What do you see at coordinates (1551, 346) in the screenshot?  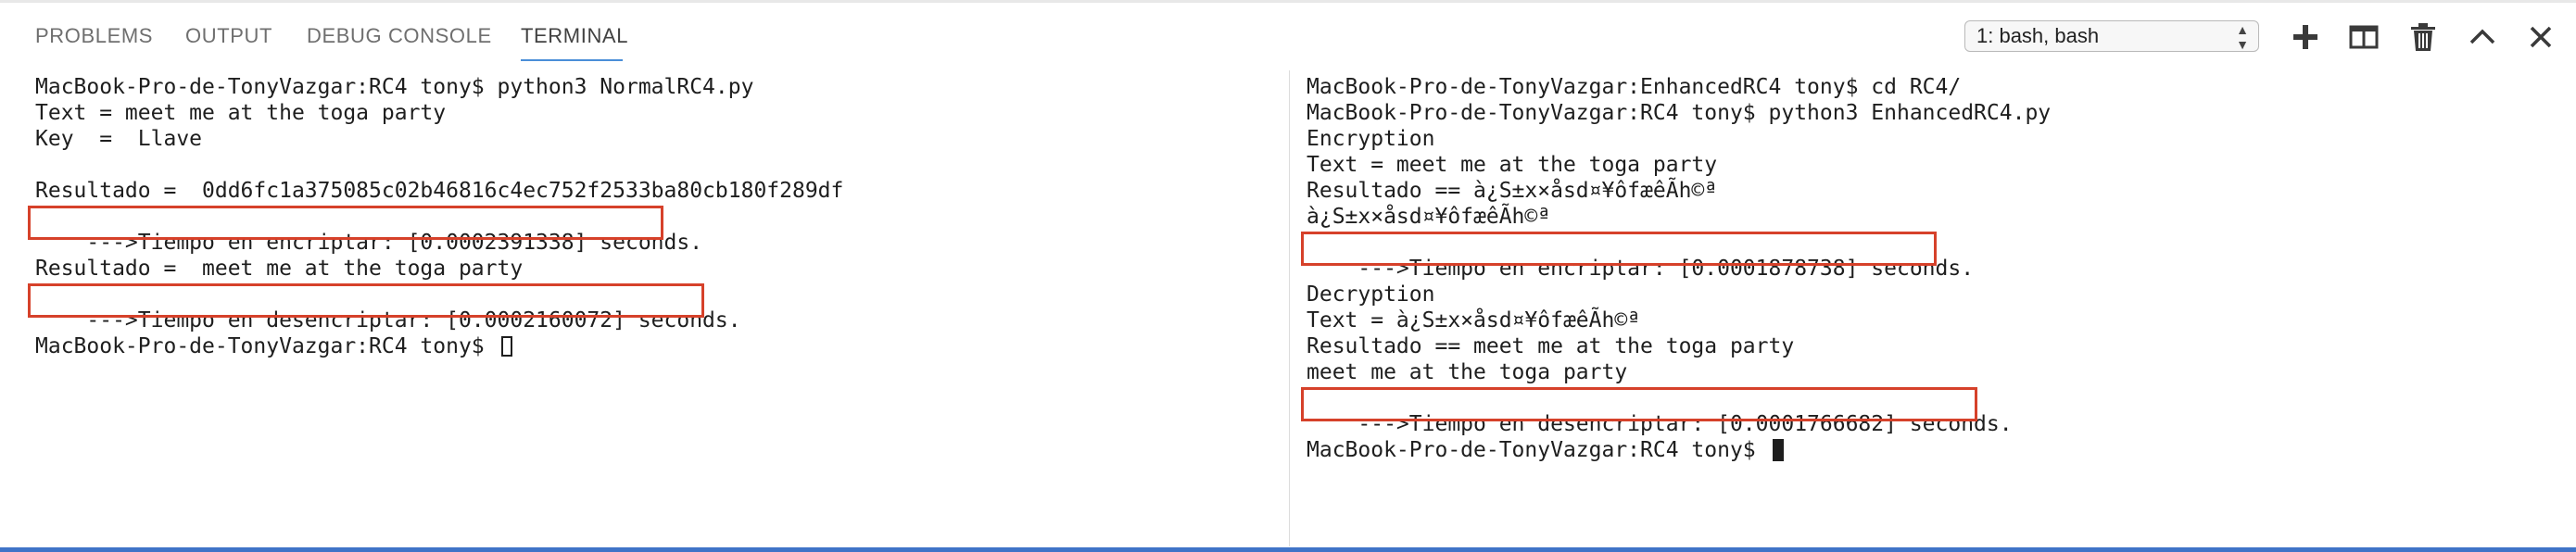 I see `terminal-line: Resultado == meet me at the toga party` at bounding box center [1551, 346].